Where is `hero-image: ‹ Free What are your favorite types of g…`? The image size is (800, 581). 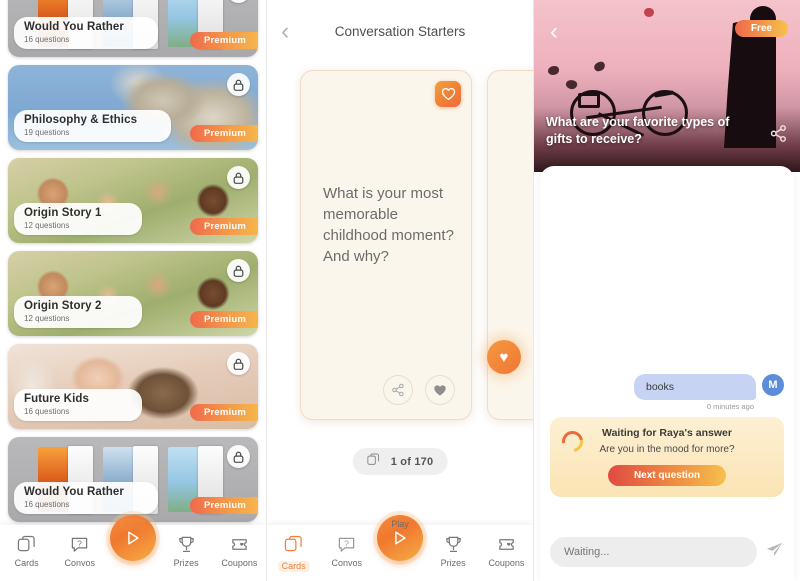 hero-image: ‹ Free What are your favorite types of g… is located at coordinates (667, 86).